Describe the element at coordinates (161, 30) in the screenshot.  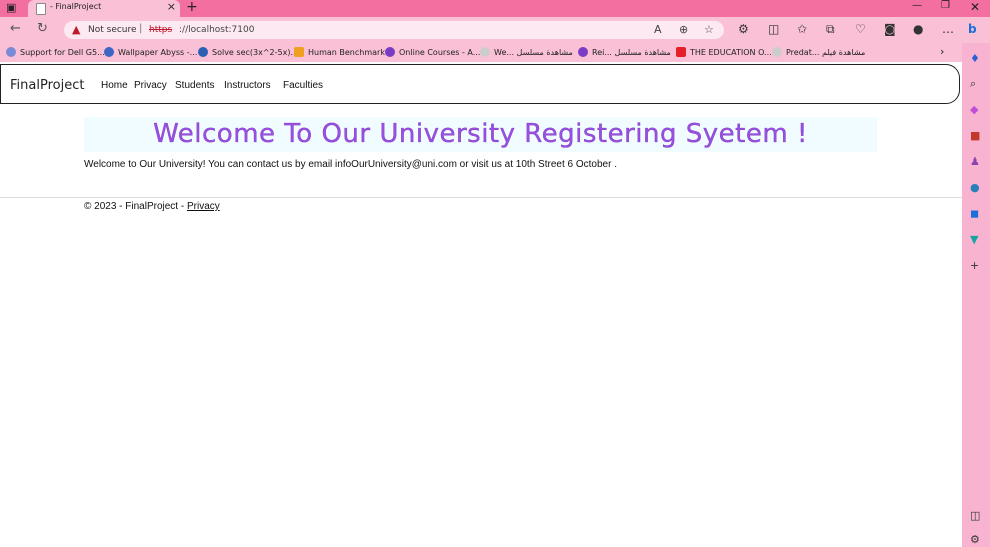
I see `url-scheme: https` at that location.